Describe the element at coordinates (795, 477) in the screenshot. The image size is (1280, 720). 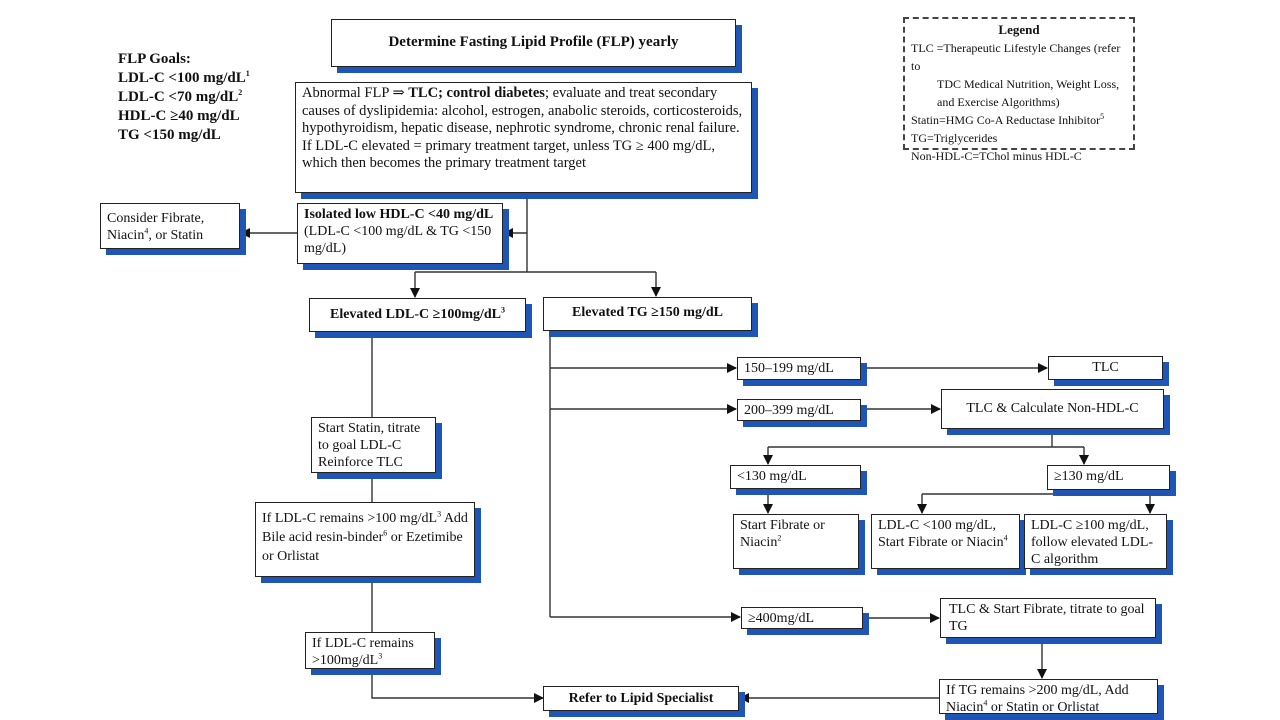
I see `node-non-hdl-lt130: <130 mg/dL` at that location.